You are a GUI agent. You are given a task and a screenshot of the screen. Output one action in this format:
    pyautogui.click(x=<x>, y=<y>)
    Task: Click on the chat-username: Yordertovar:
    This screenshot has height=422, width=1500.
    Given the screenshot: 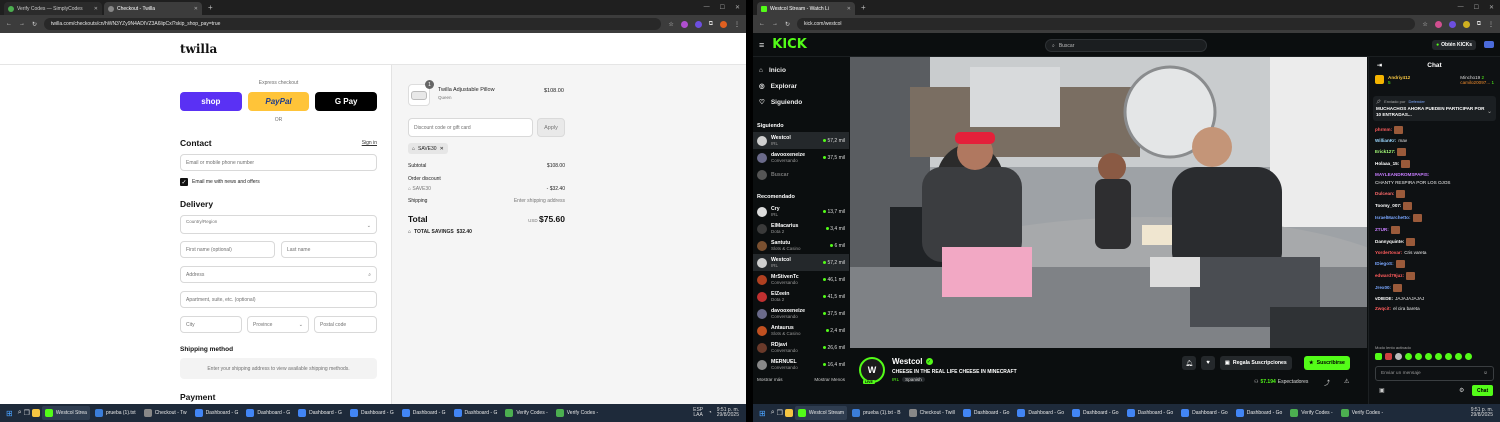 What is the action you would take?
    pyautogui.click(x=1388, y=253)
    